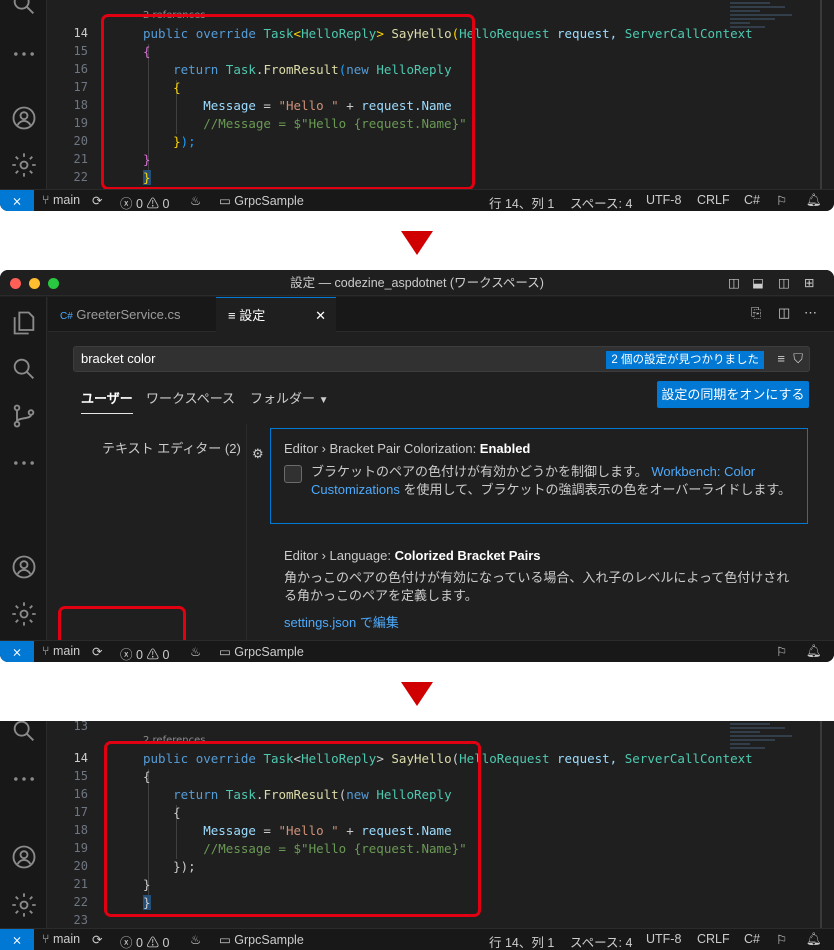  I want to click on line-number: 13, so click(80, 727).